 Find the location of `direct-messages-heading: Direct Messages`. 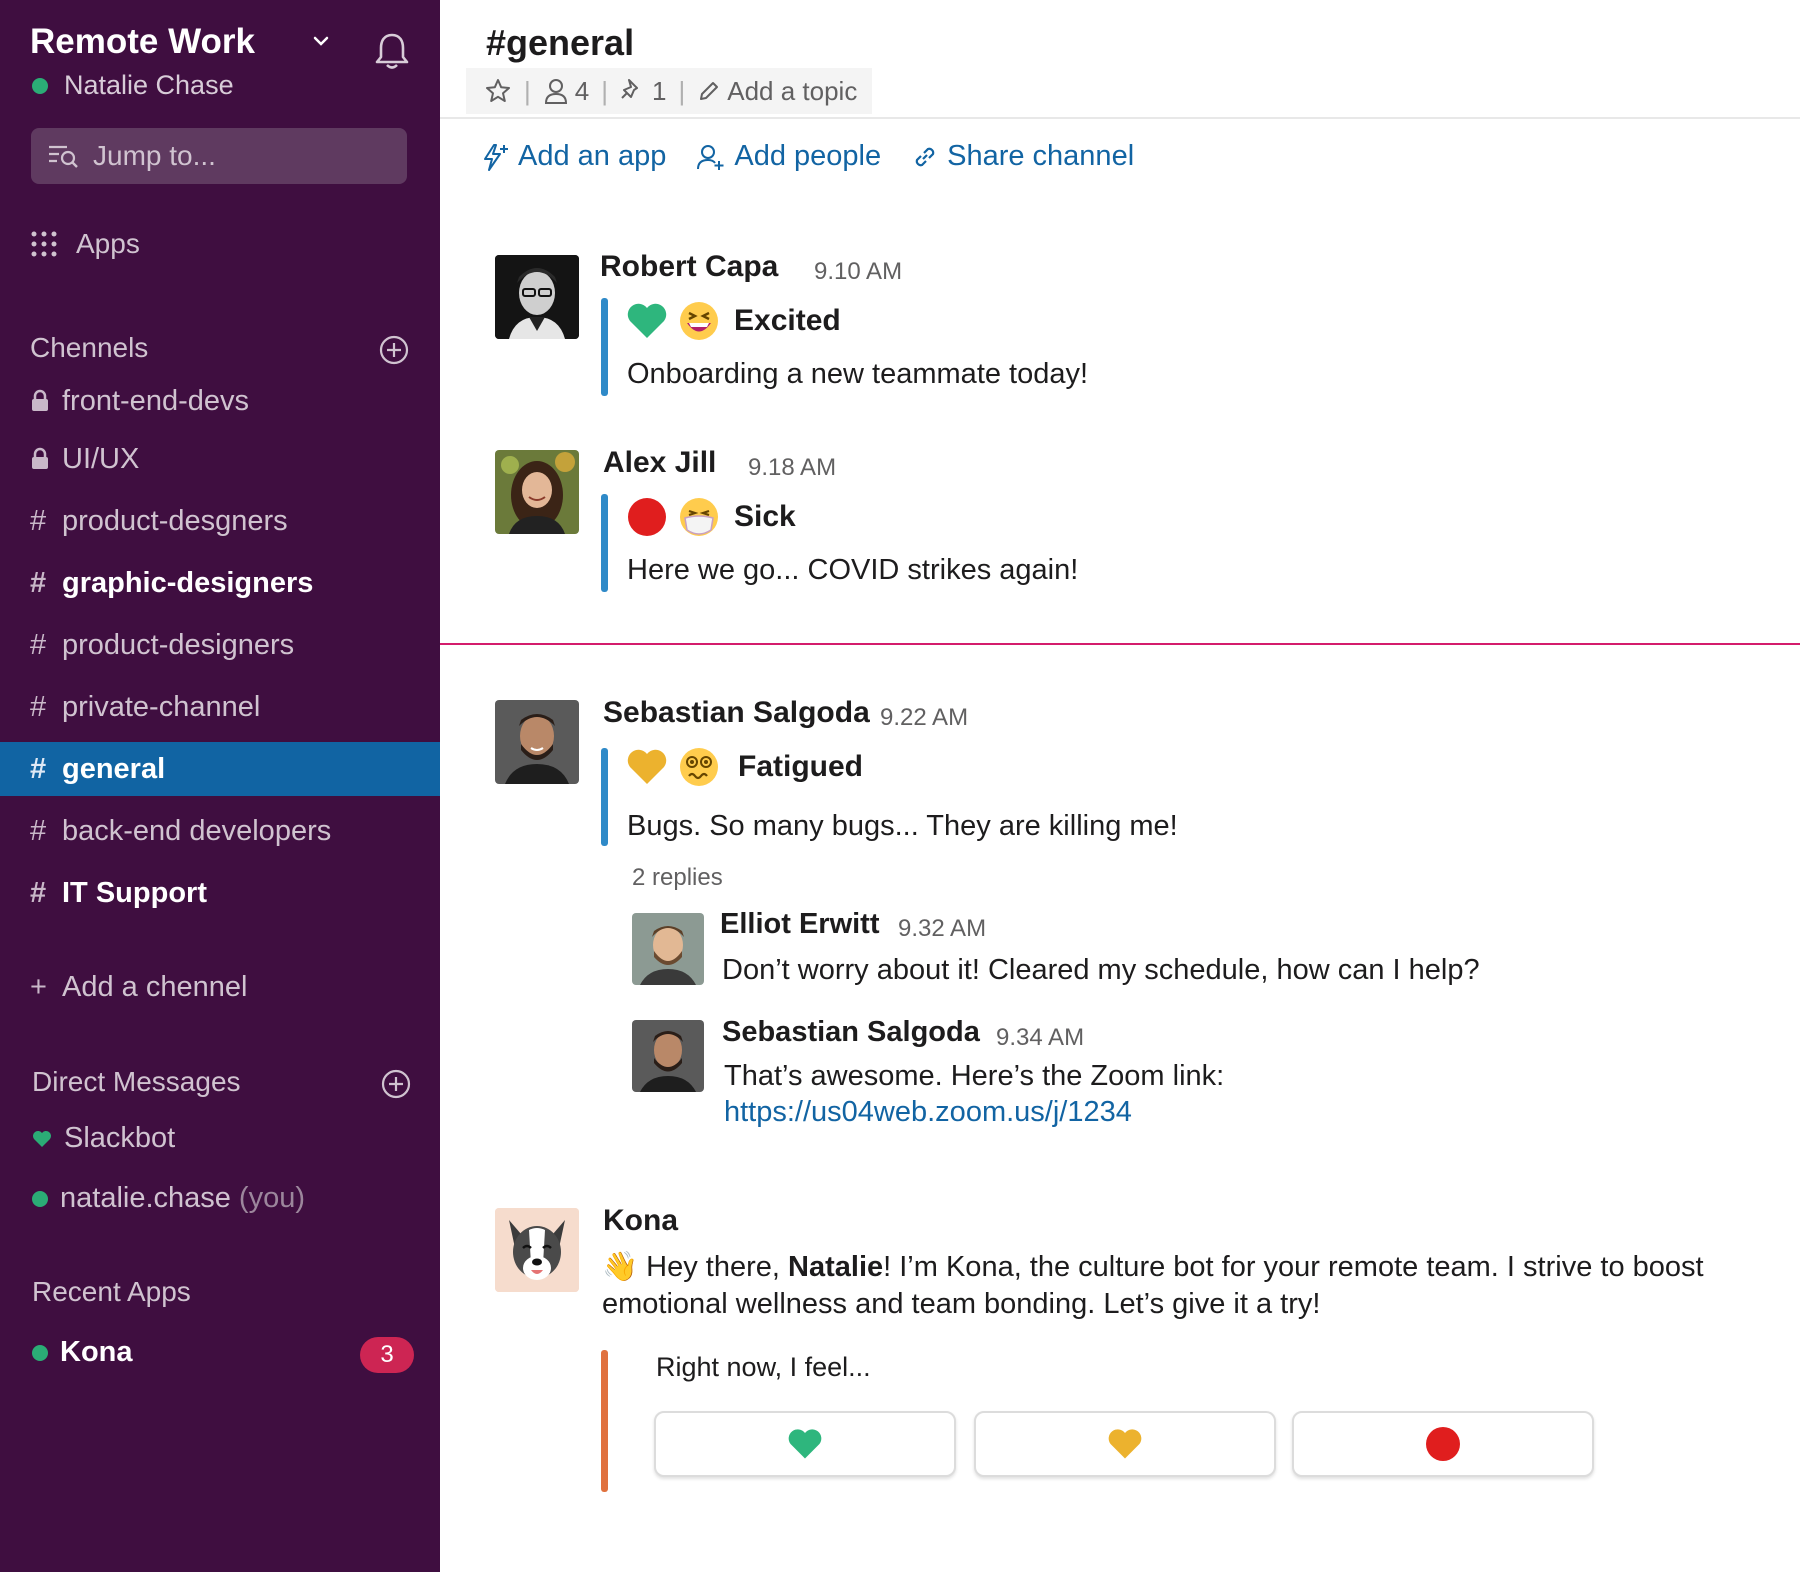

direct-messages-heading: Direct Messages is located at coordinates (136, 1082).